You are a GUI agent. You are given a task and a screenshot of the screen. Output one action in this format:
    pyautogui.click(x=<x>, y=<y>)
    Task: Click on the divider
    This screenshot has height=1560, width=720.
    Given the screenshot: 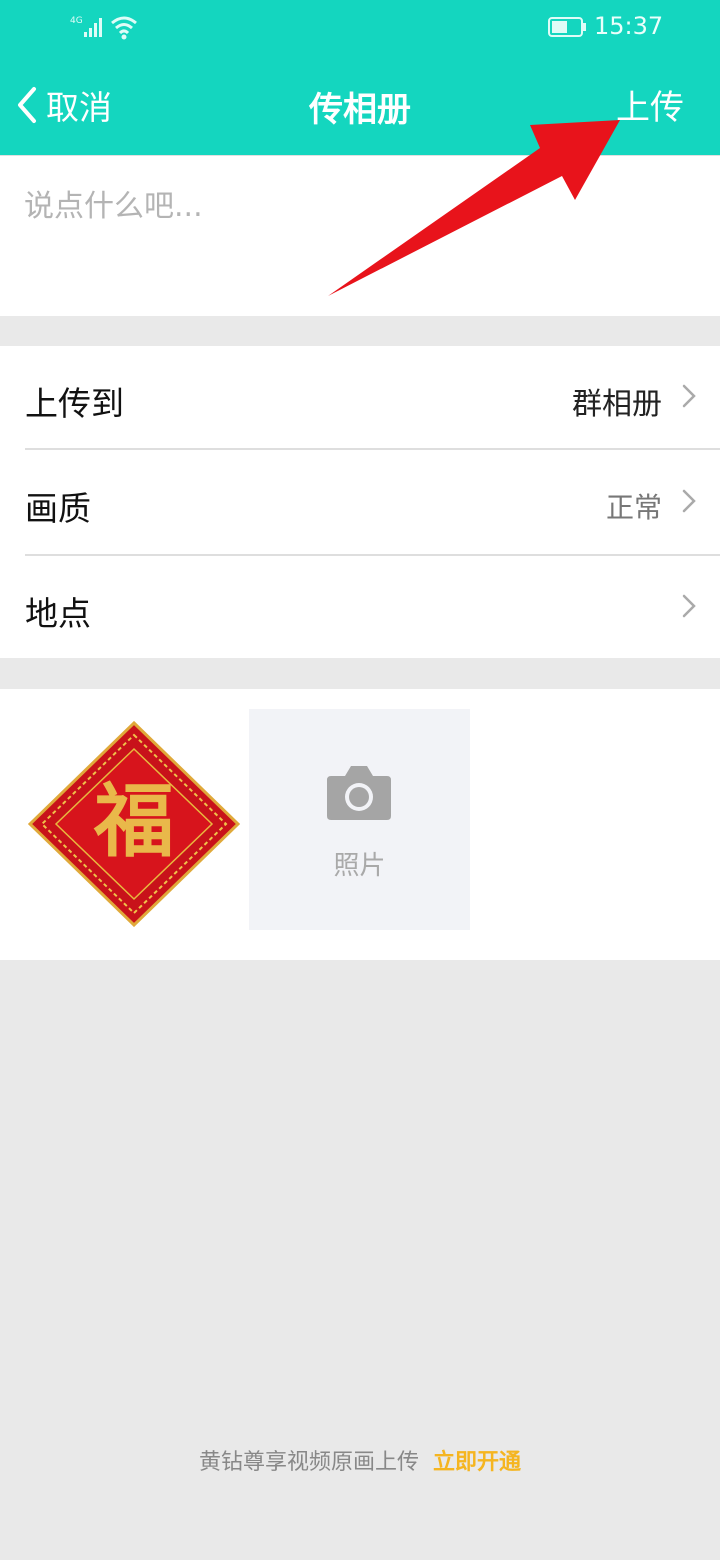 What is the action you would take?
    pyautogui.click(x=372, y=449)
    